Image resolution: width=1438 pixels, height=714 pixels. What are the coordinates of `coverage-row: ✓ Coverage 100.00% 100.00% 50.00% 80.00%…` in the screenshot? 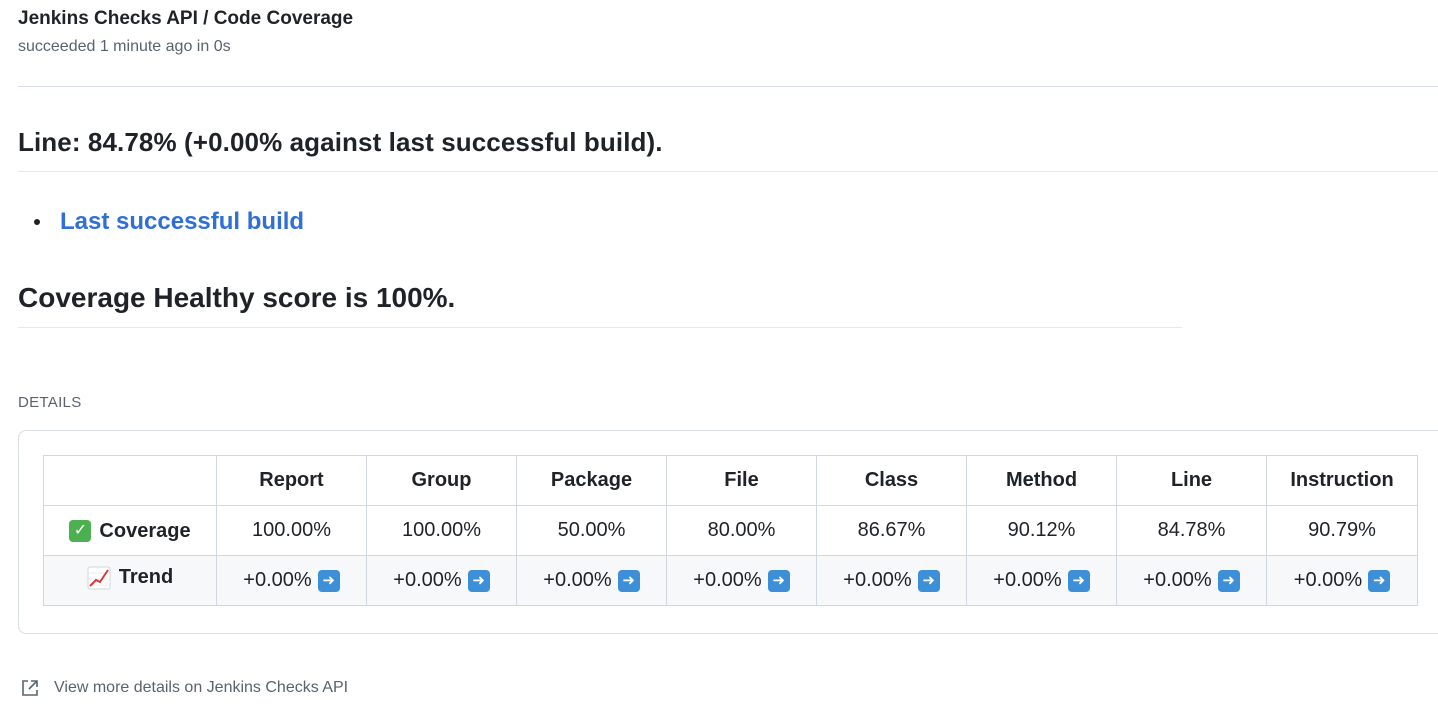 It's located at (730, 530).